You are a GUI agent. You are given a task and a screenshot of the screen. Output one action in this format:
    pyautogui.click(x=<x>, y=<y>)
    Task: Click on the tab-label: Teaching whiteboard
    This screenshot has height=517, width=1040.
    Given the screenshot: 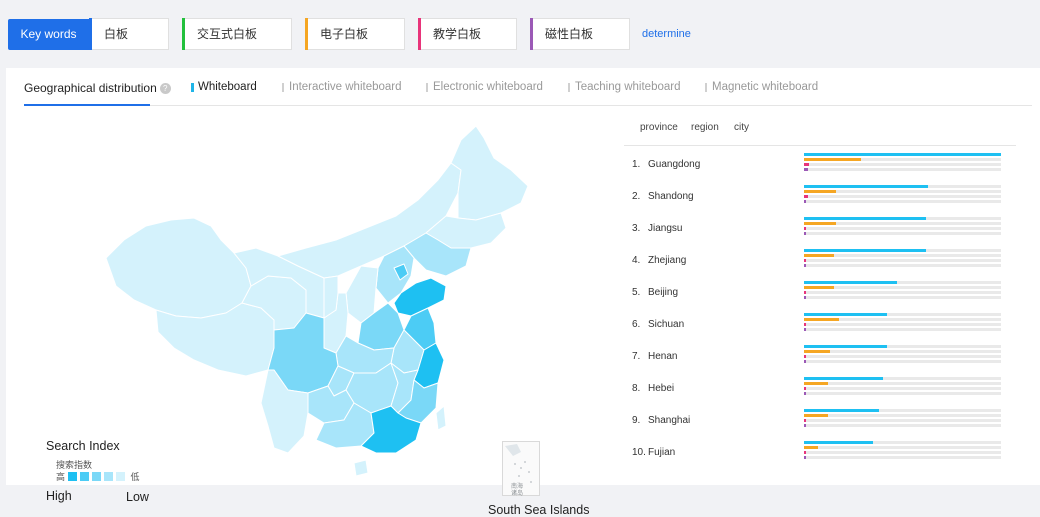 What is the action you would take?
    pyautogui.click(x=628, y=87)
    